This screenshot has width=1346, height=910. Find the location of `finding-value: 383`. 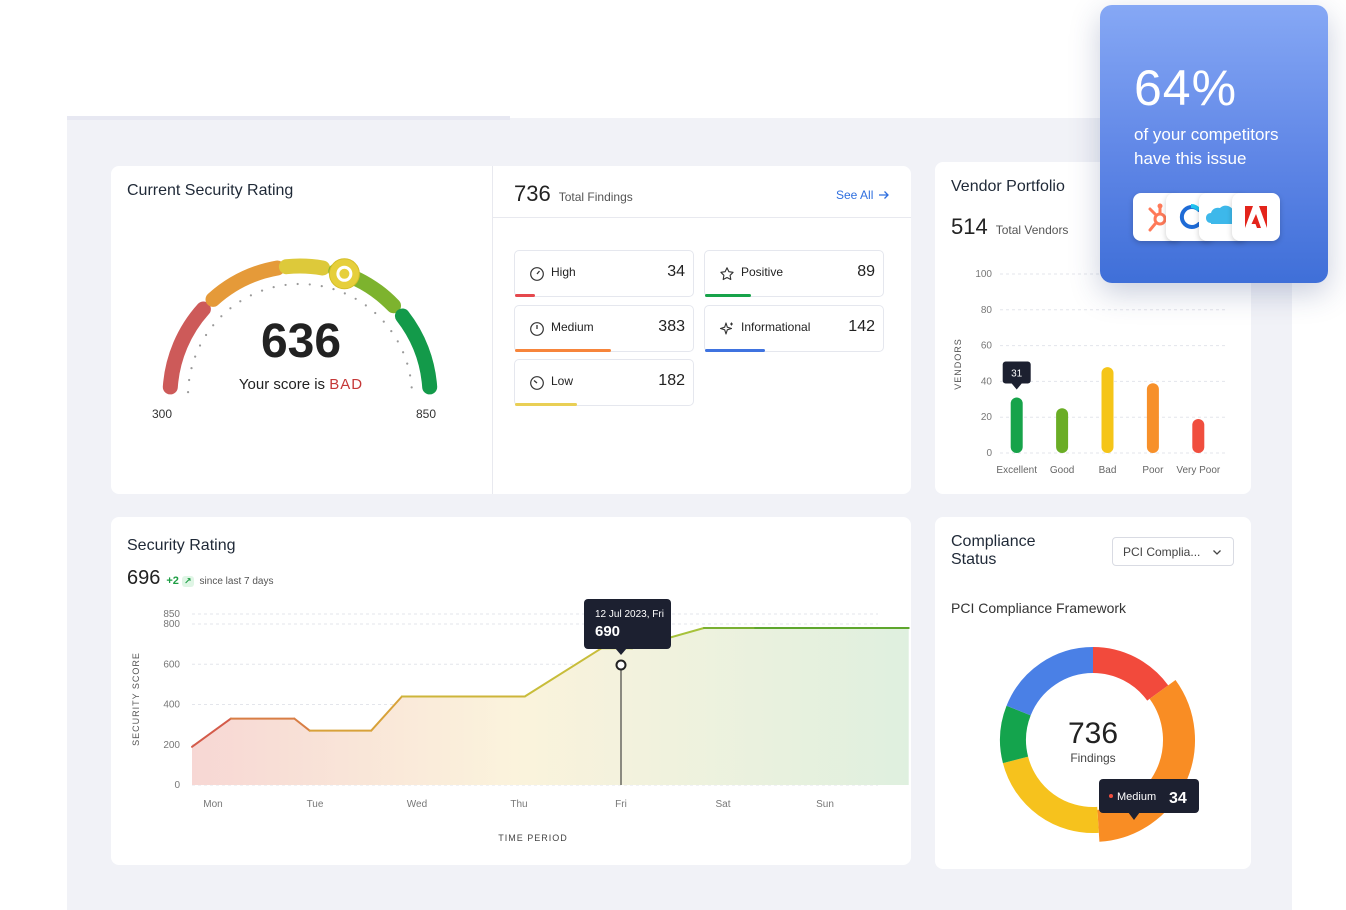

finding-value: 383 is located at coordinates (671, 326).